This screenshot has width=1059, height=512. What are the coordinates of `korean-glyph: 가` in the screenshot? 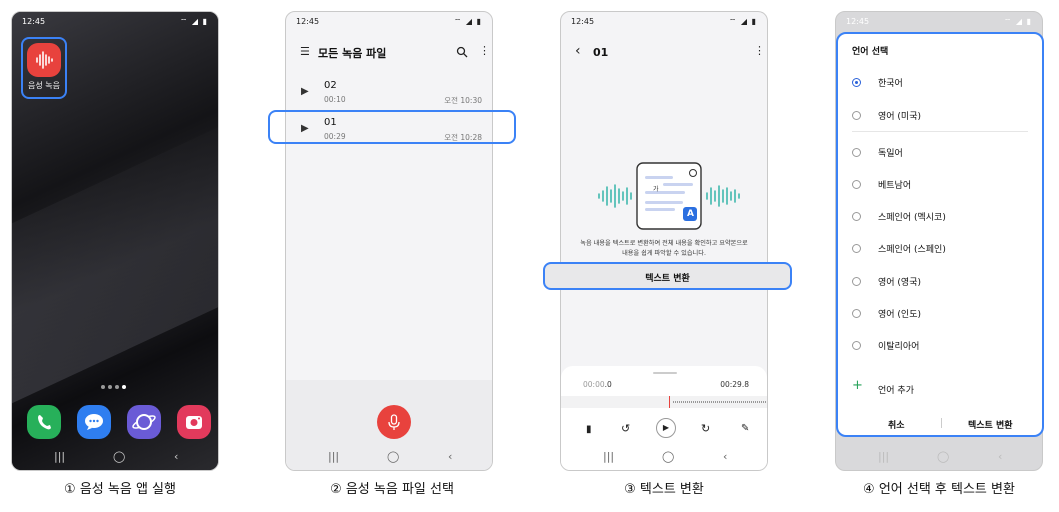 It's located at (656, 189).